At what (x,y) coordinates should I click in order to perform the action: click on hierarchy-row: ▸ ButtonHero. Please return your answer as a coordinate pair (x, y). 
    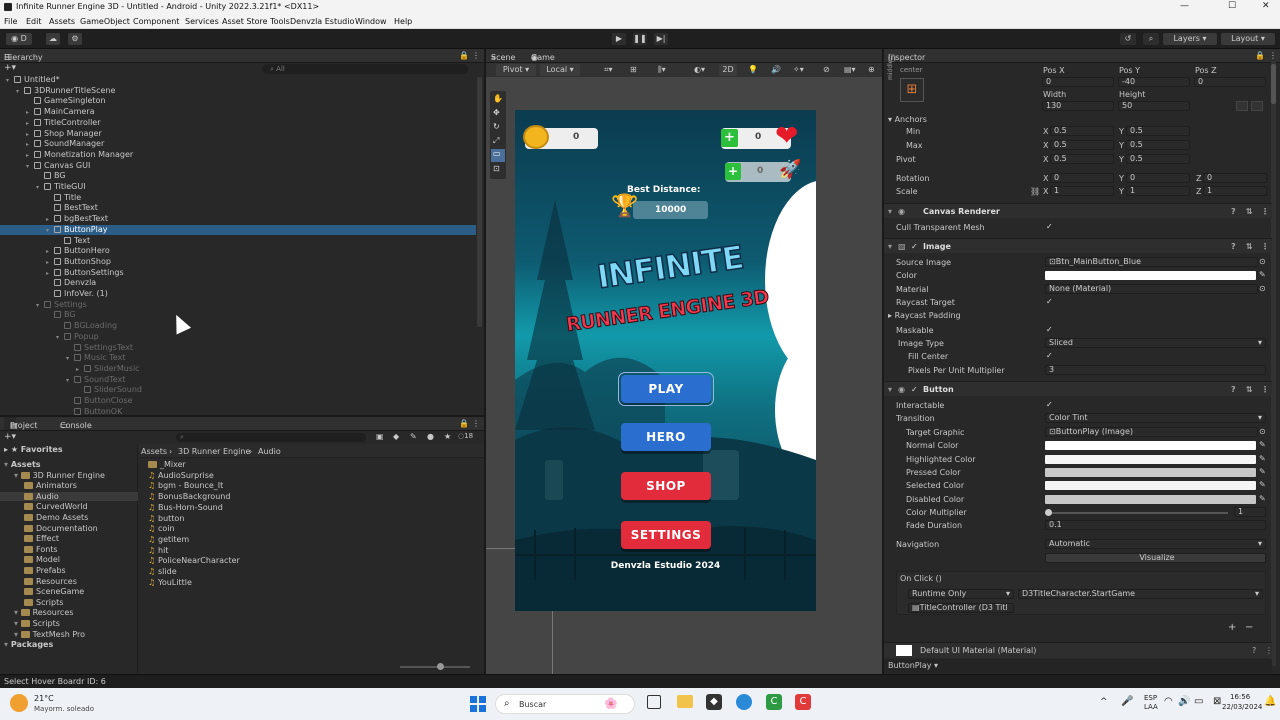
    Looking at the image, I should click on (238, 251).